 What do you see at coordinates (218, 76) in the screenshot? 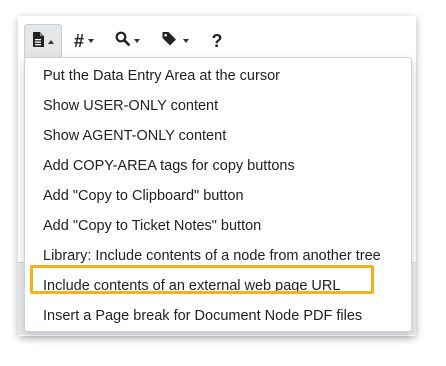
I see `menu-item-data-entry-area: Put the Data Entry Area at the cursor` at bounding box center [218, 76].